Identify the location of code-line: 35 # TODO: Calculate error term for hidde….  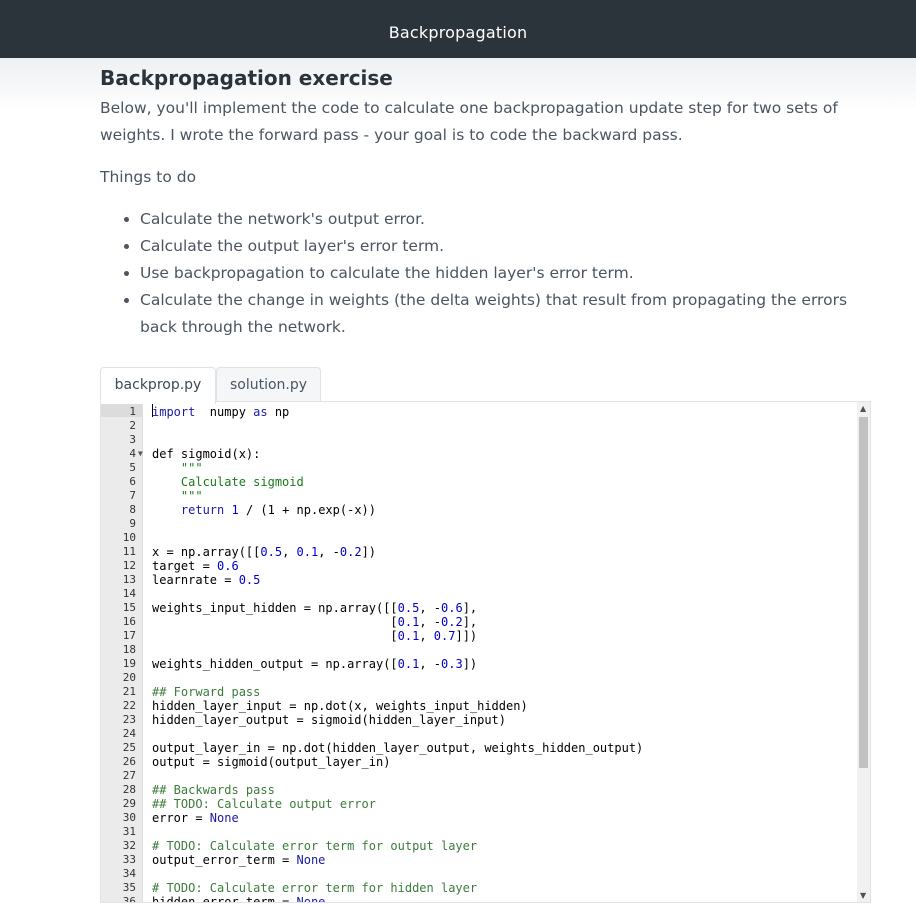
(471, 888).